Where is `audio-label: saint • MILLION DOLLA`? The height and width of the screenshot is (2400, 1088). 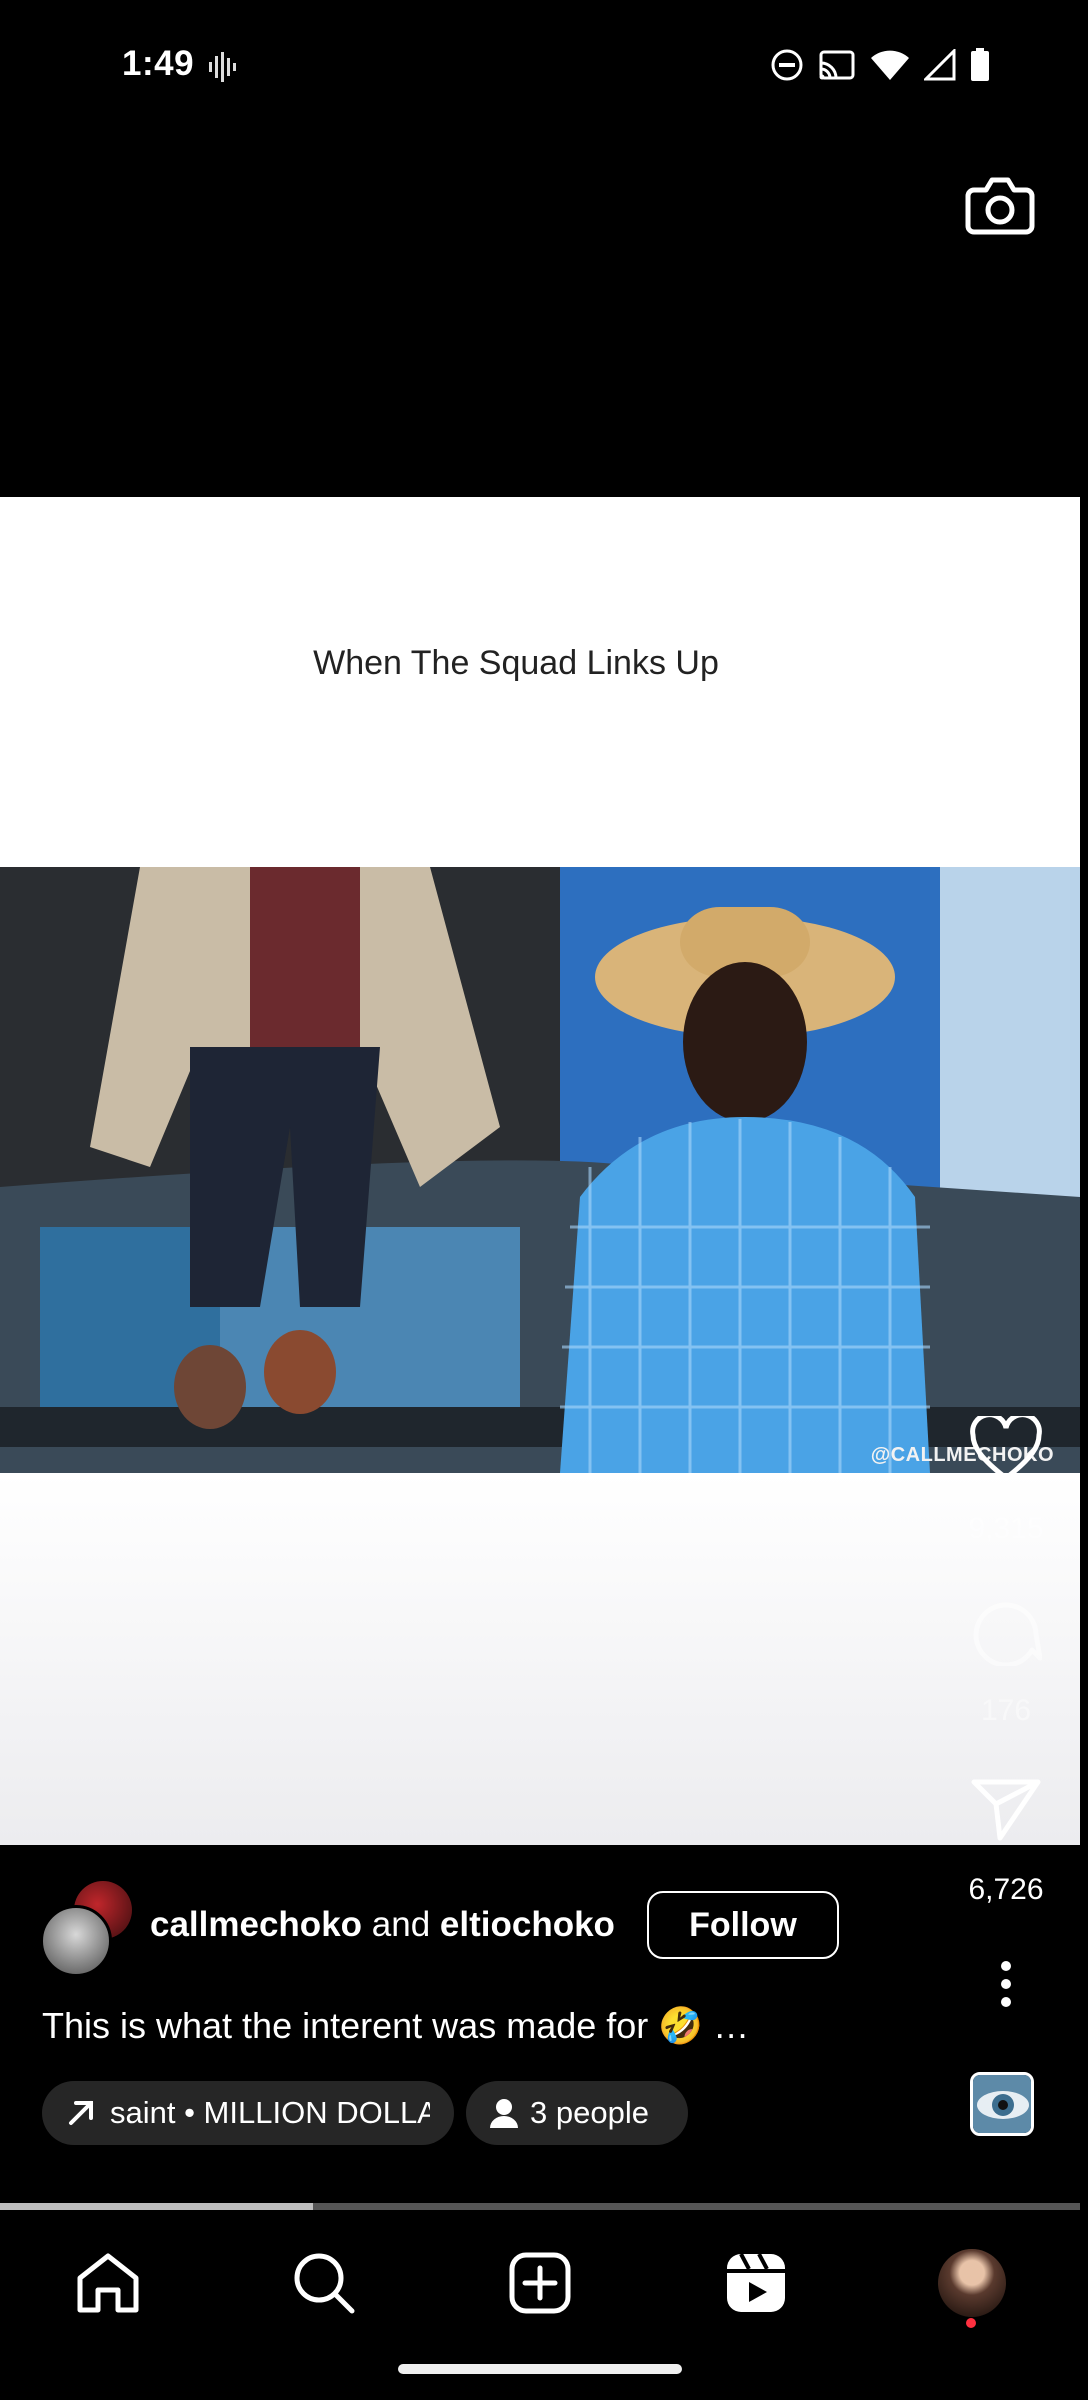 audio-label: saint • MILLION DOLLA is located at coordinates (270, 2112).